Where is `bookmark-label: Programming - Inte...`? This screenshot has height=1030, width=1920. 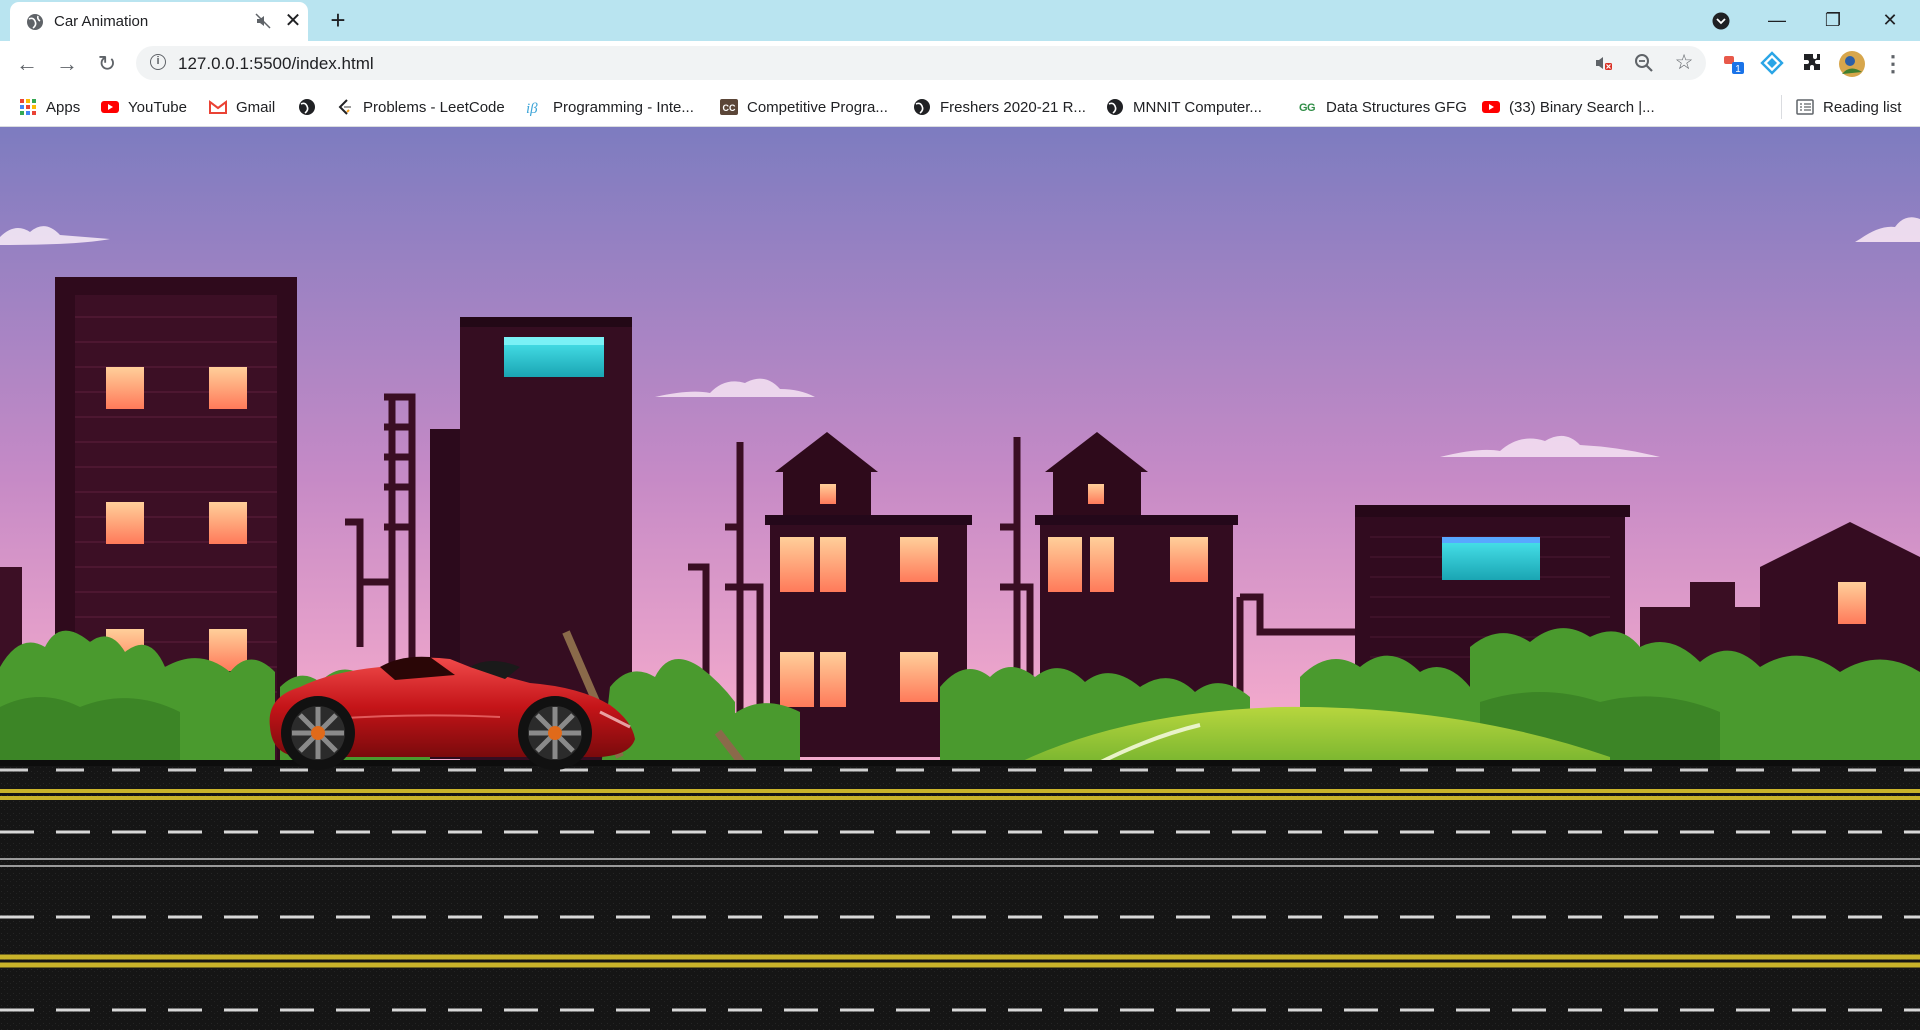
bookmark-label: Programming - Inte... is located at coordinates (623, 107).